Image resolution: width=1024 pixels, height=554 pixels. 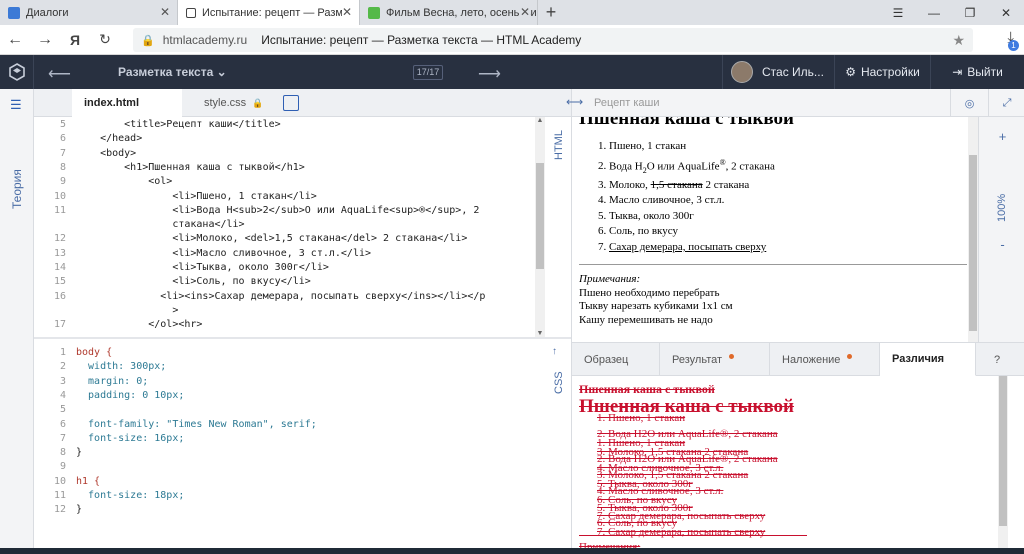 I want to click on note-line: Кашу перемешивать не надо, so click(x=646, y=319).